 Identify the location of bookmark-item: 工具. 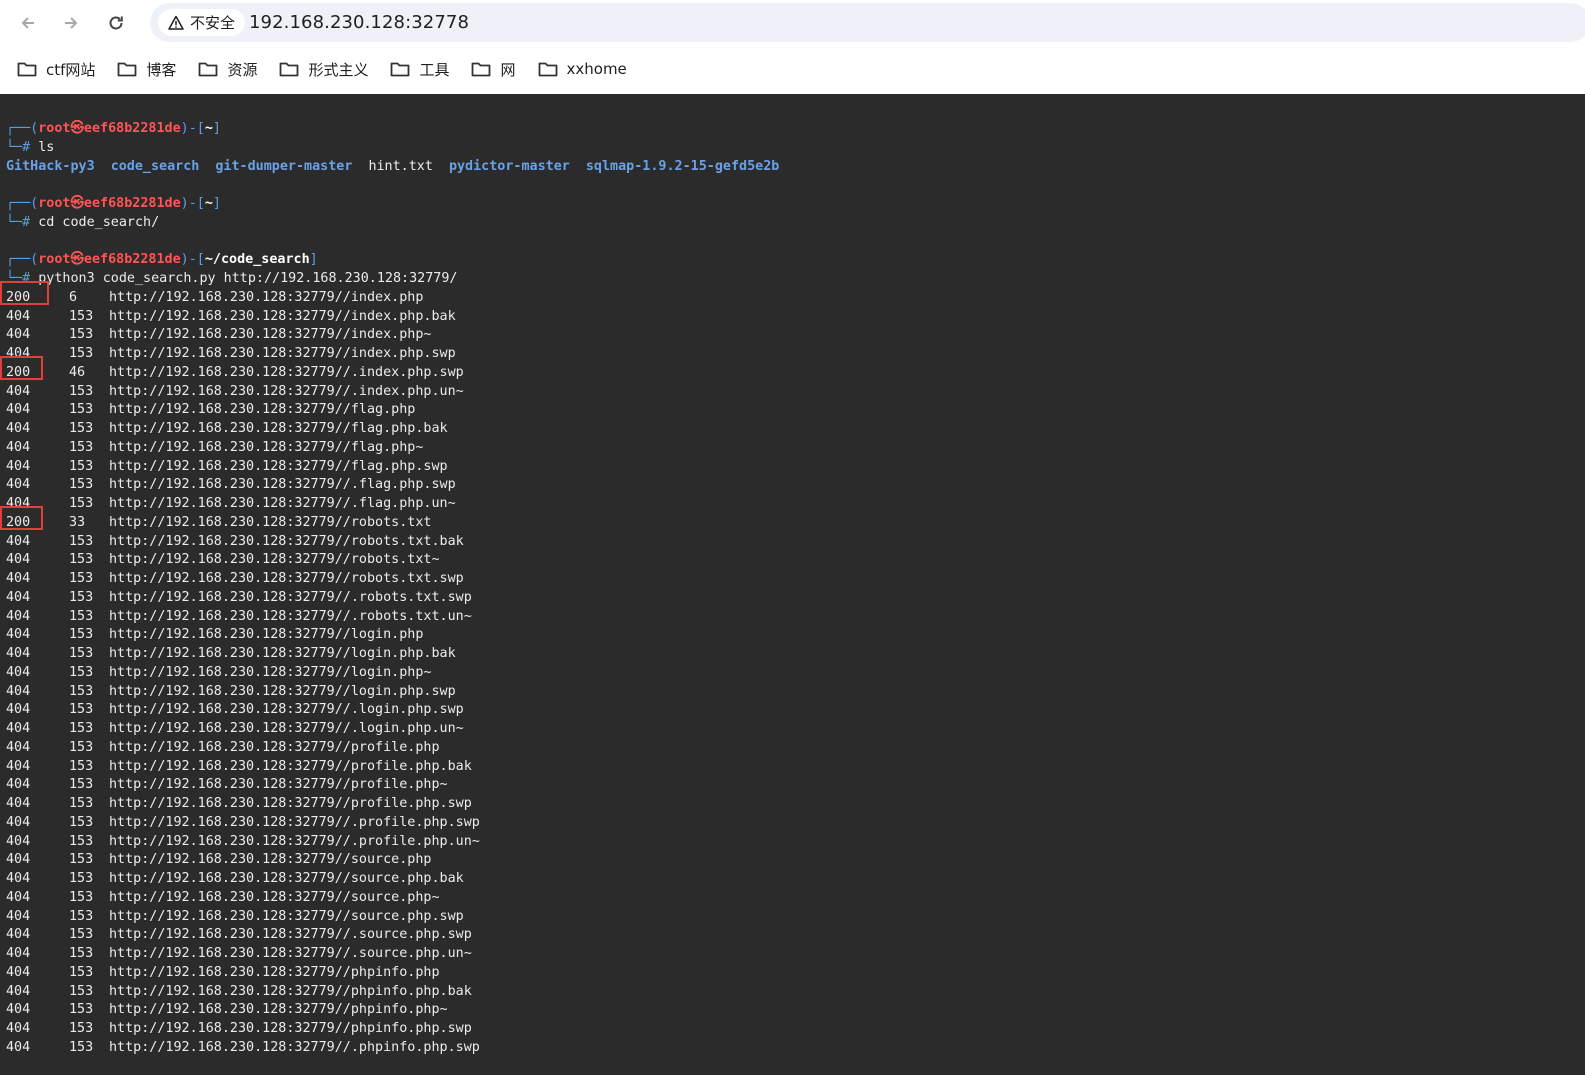
(419, 69).